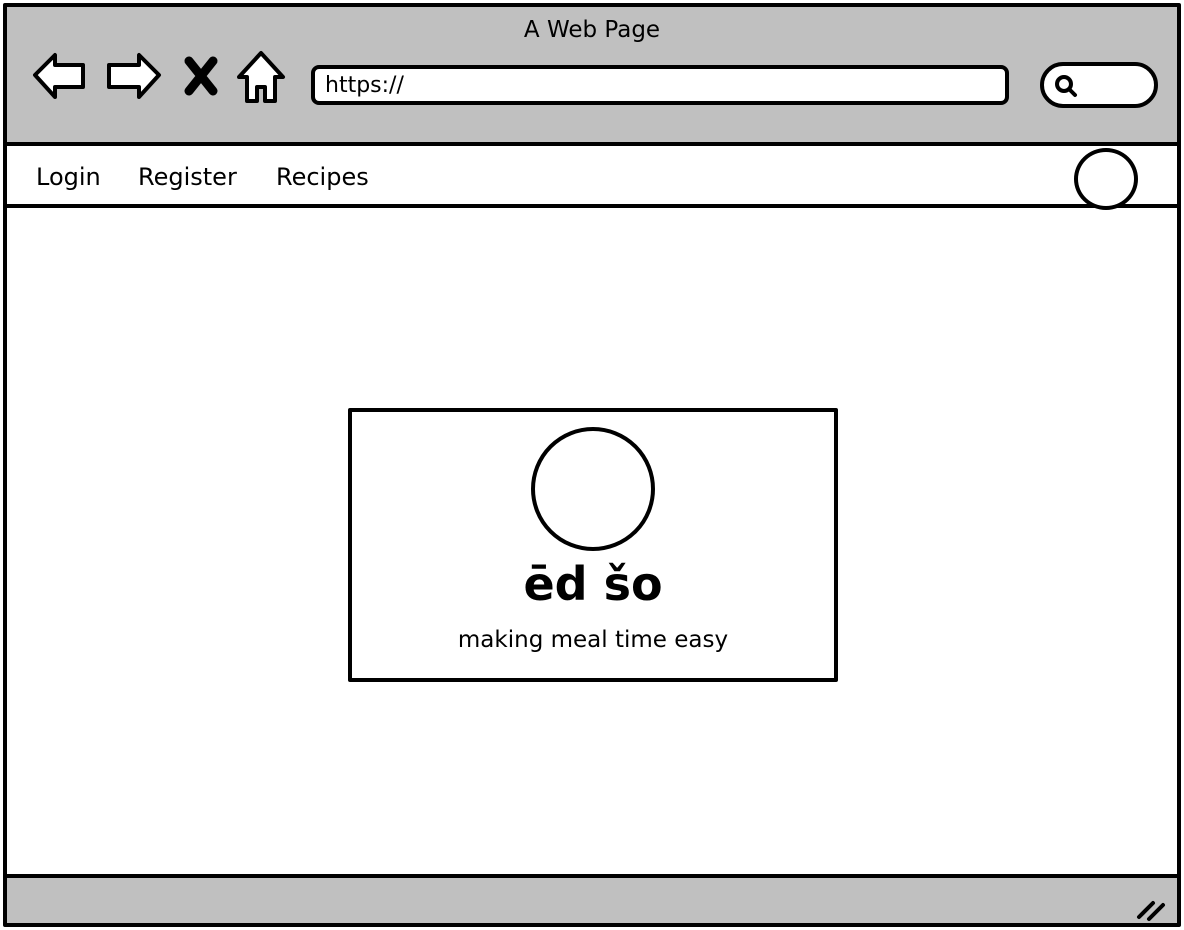 The image size is (1184, 930). What do you see at coordinates (592, 898) in the screenshot?
I see `status-bar` at bounding box center [592, 898].